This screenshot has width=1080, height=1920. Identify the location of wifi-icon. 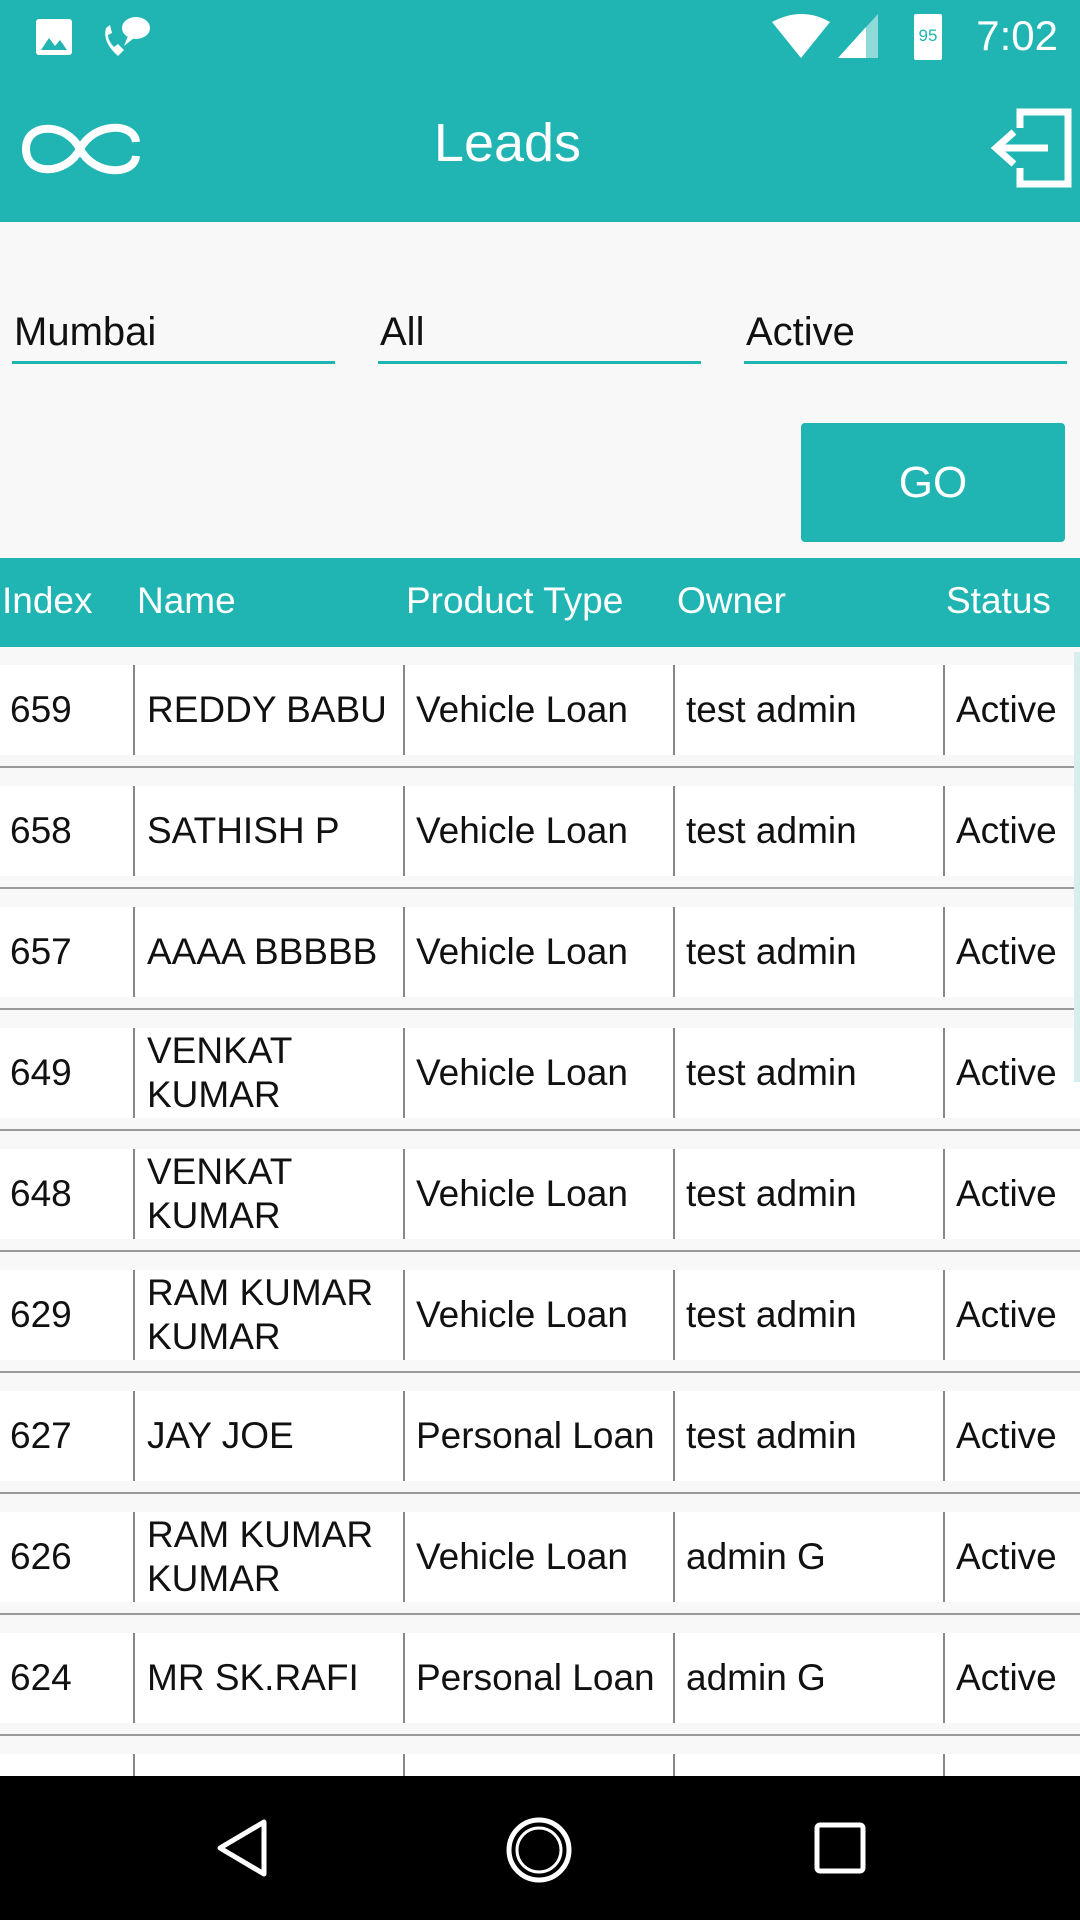
(801, 36).